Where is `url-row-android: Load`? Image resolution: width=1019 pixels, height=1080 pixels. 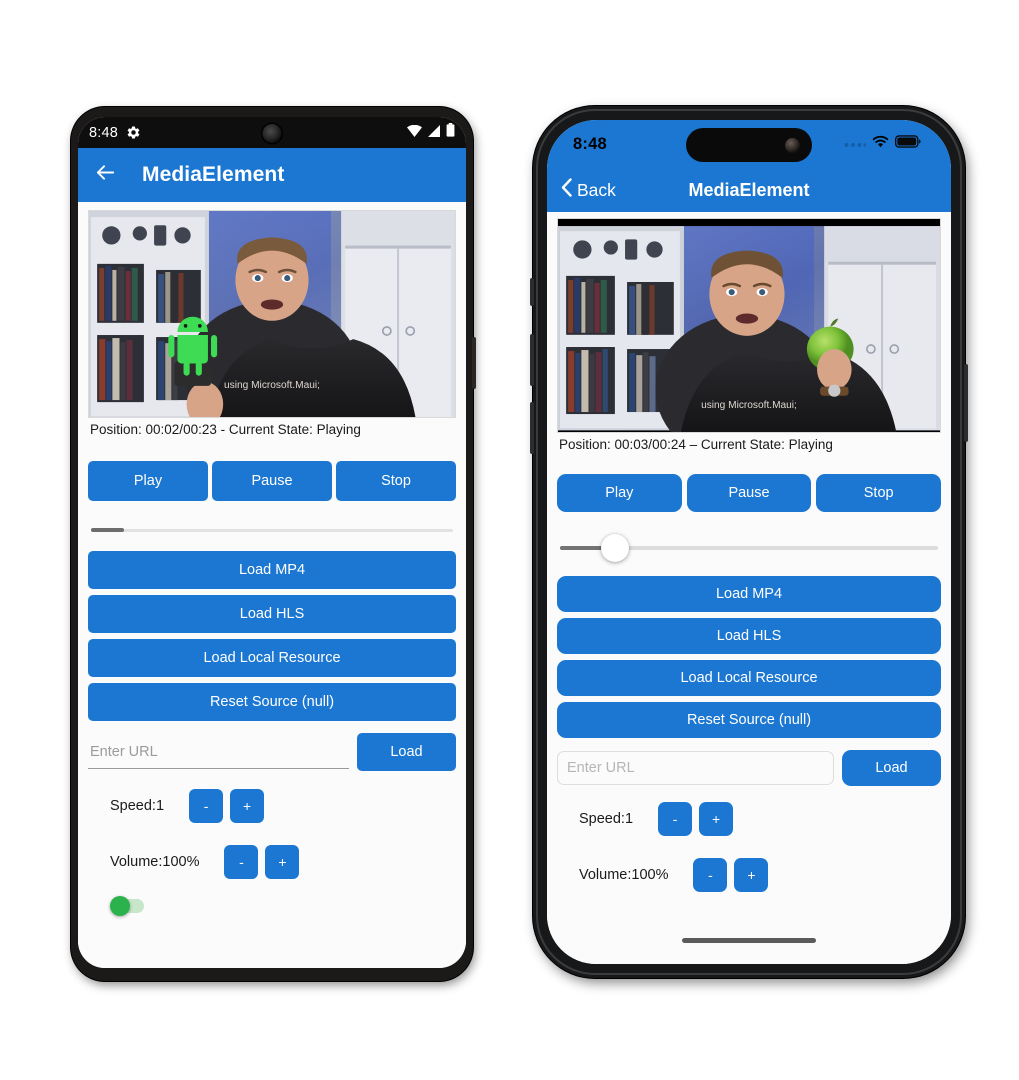 url-row-android: Load is located at coordinates (272, 752).